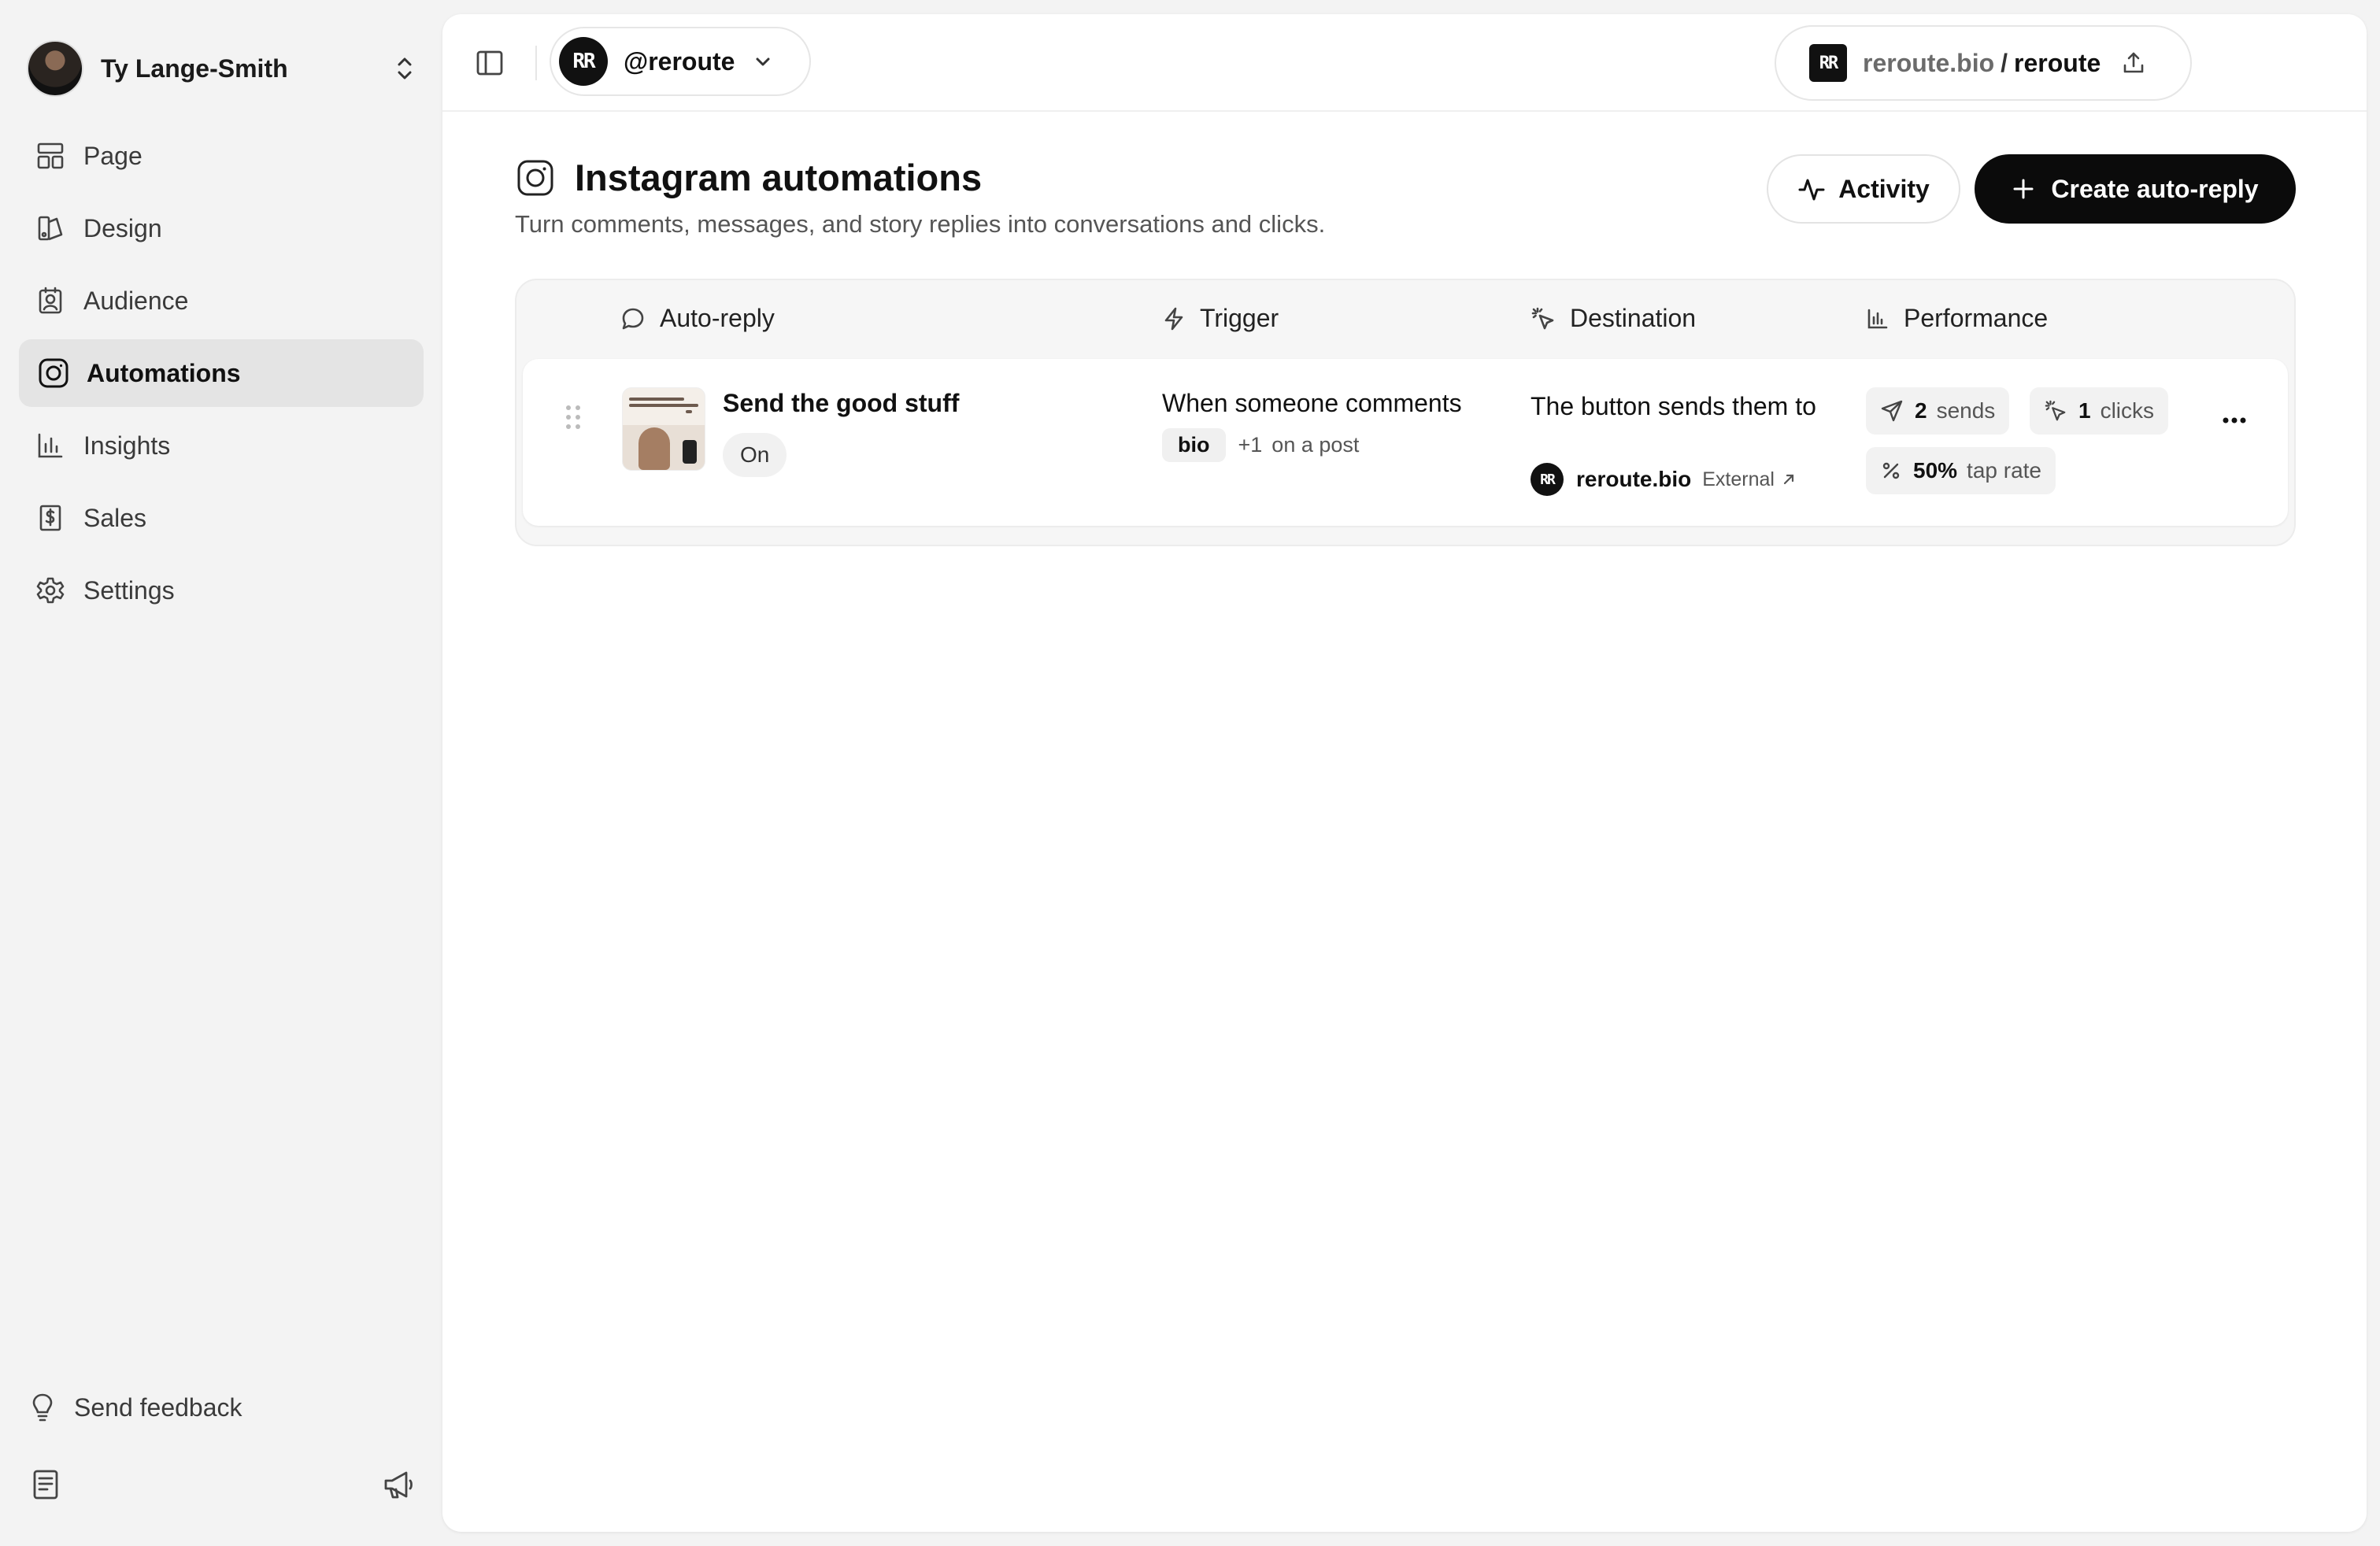  What do you see at coordinates (50, 590) in the screenshot?
I see `gear-icon` at bounding box center [50, 590].